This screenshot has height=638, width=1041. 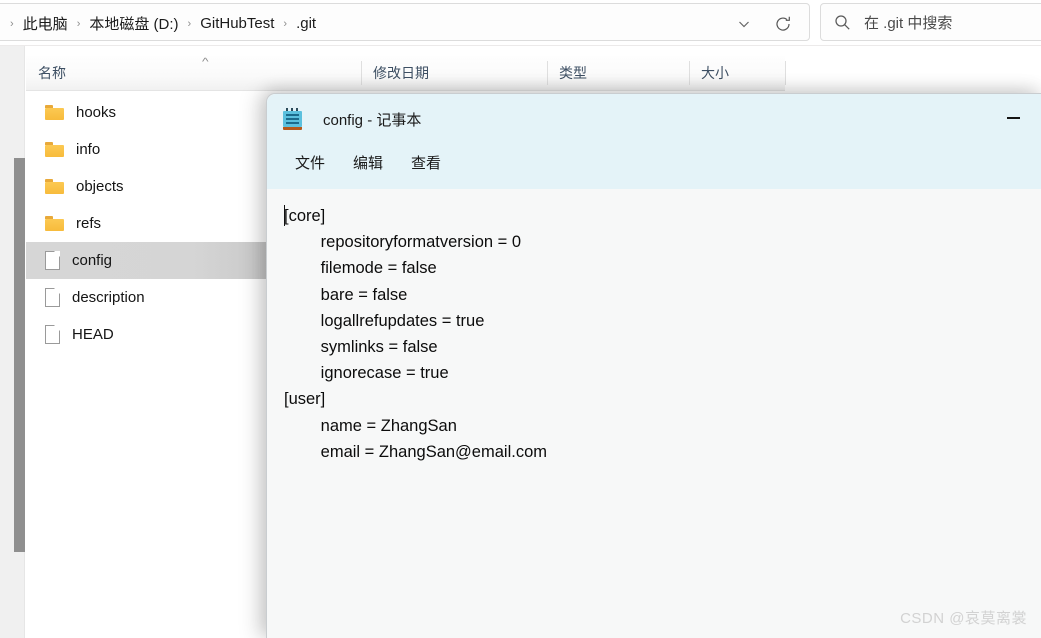 I want to click on minimize-icon, so click(x=1013, y=118).